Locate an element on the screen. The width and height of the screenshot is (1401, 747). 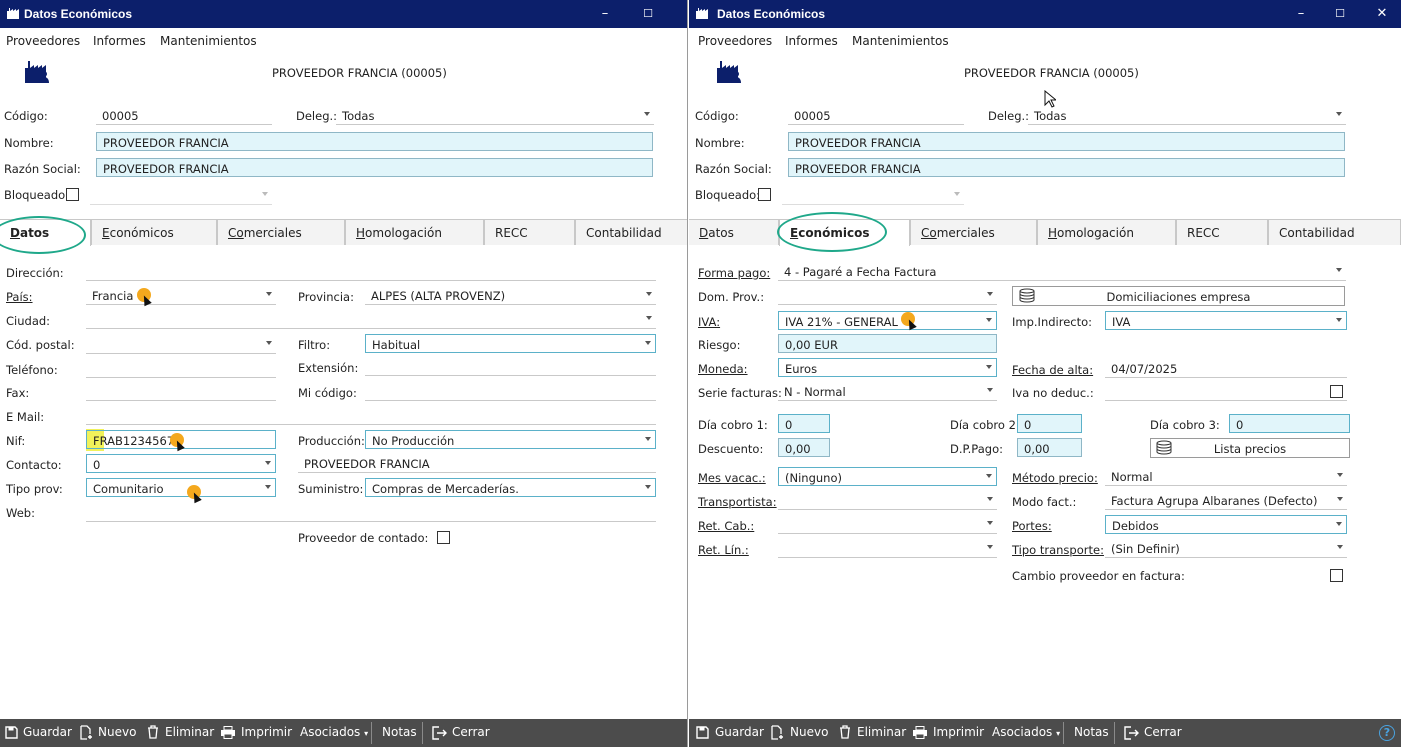
extension-field is located at coordinates (510, 366).